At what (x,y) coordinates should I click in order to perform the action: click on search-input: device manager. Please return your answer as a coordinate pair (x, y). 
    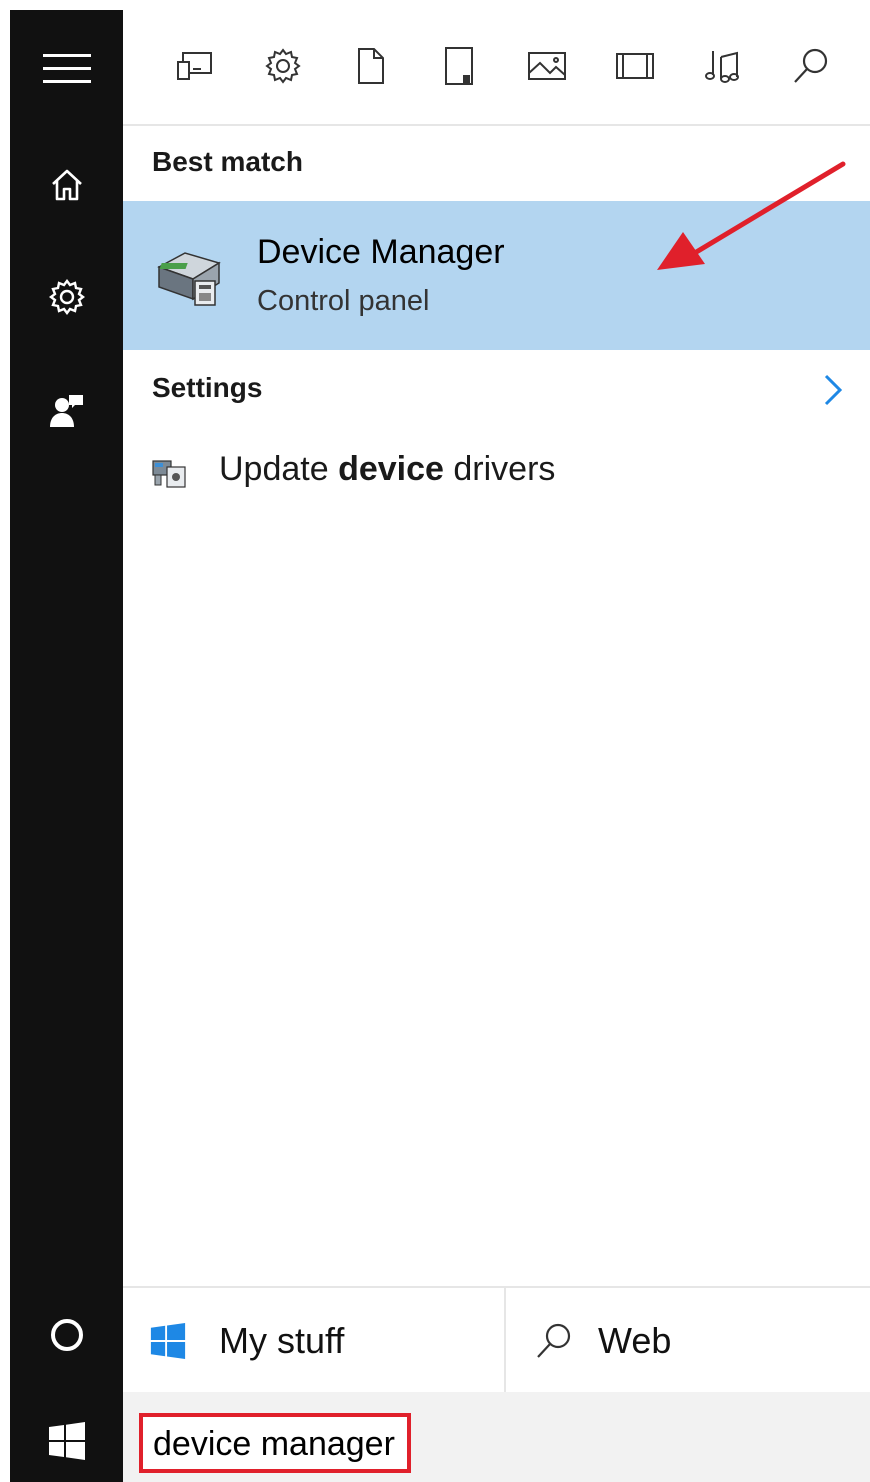
    Looking at the image, I should click on (275, 1443).